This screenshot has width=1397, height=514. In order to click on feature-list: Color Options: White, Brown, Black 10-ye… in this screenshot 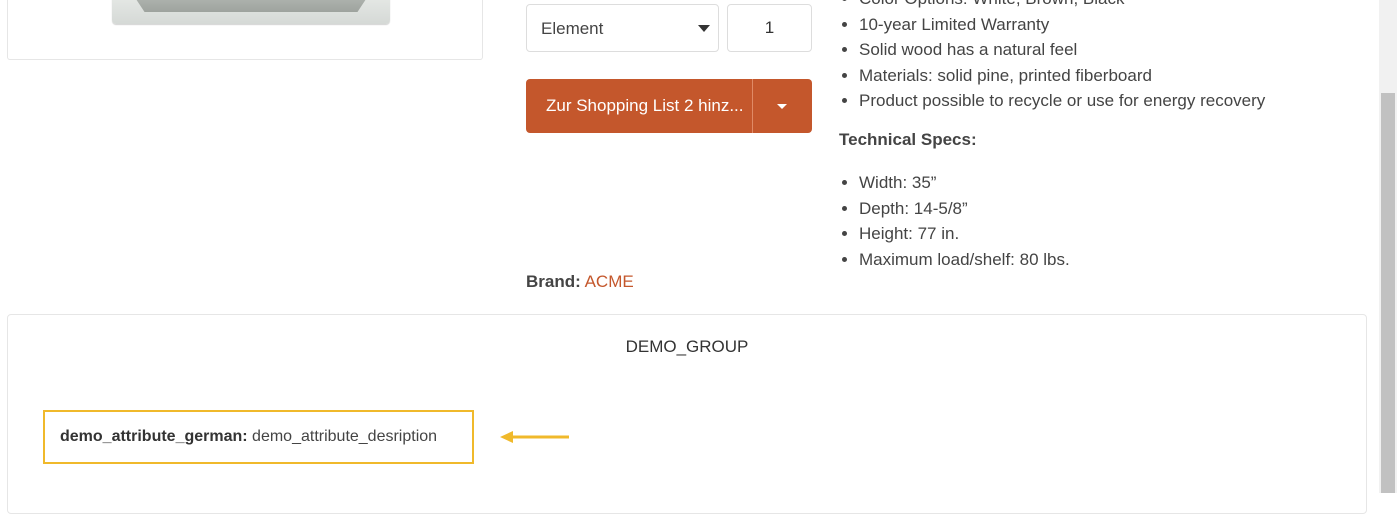, I will do `click(1052, 57)`.